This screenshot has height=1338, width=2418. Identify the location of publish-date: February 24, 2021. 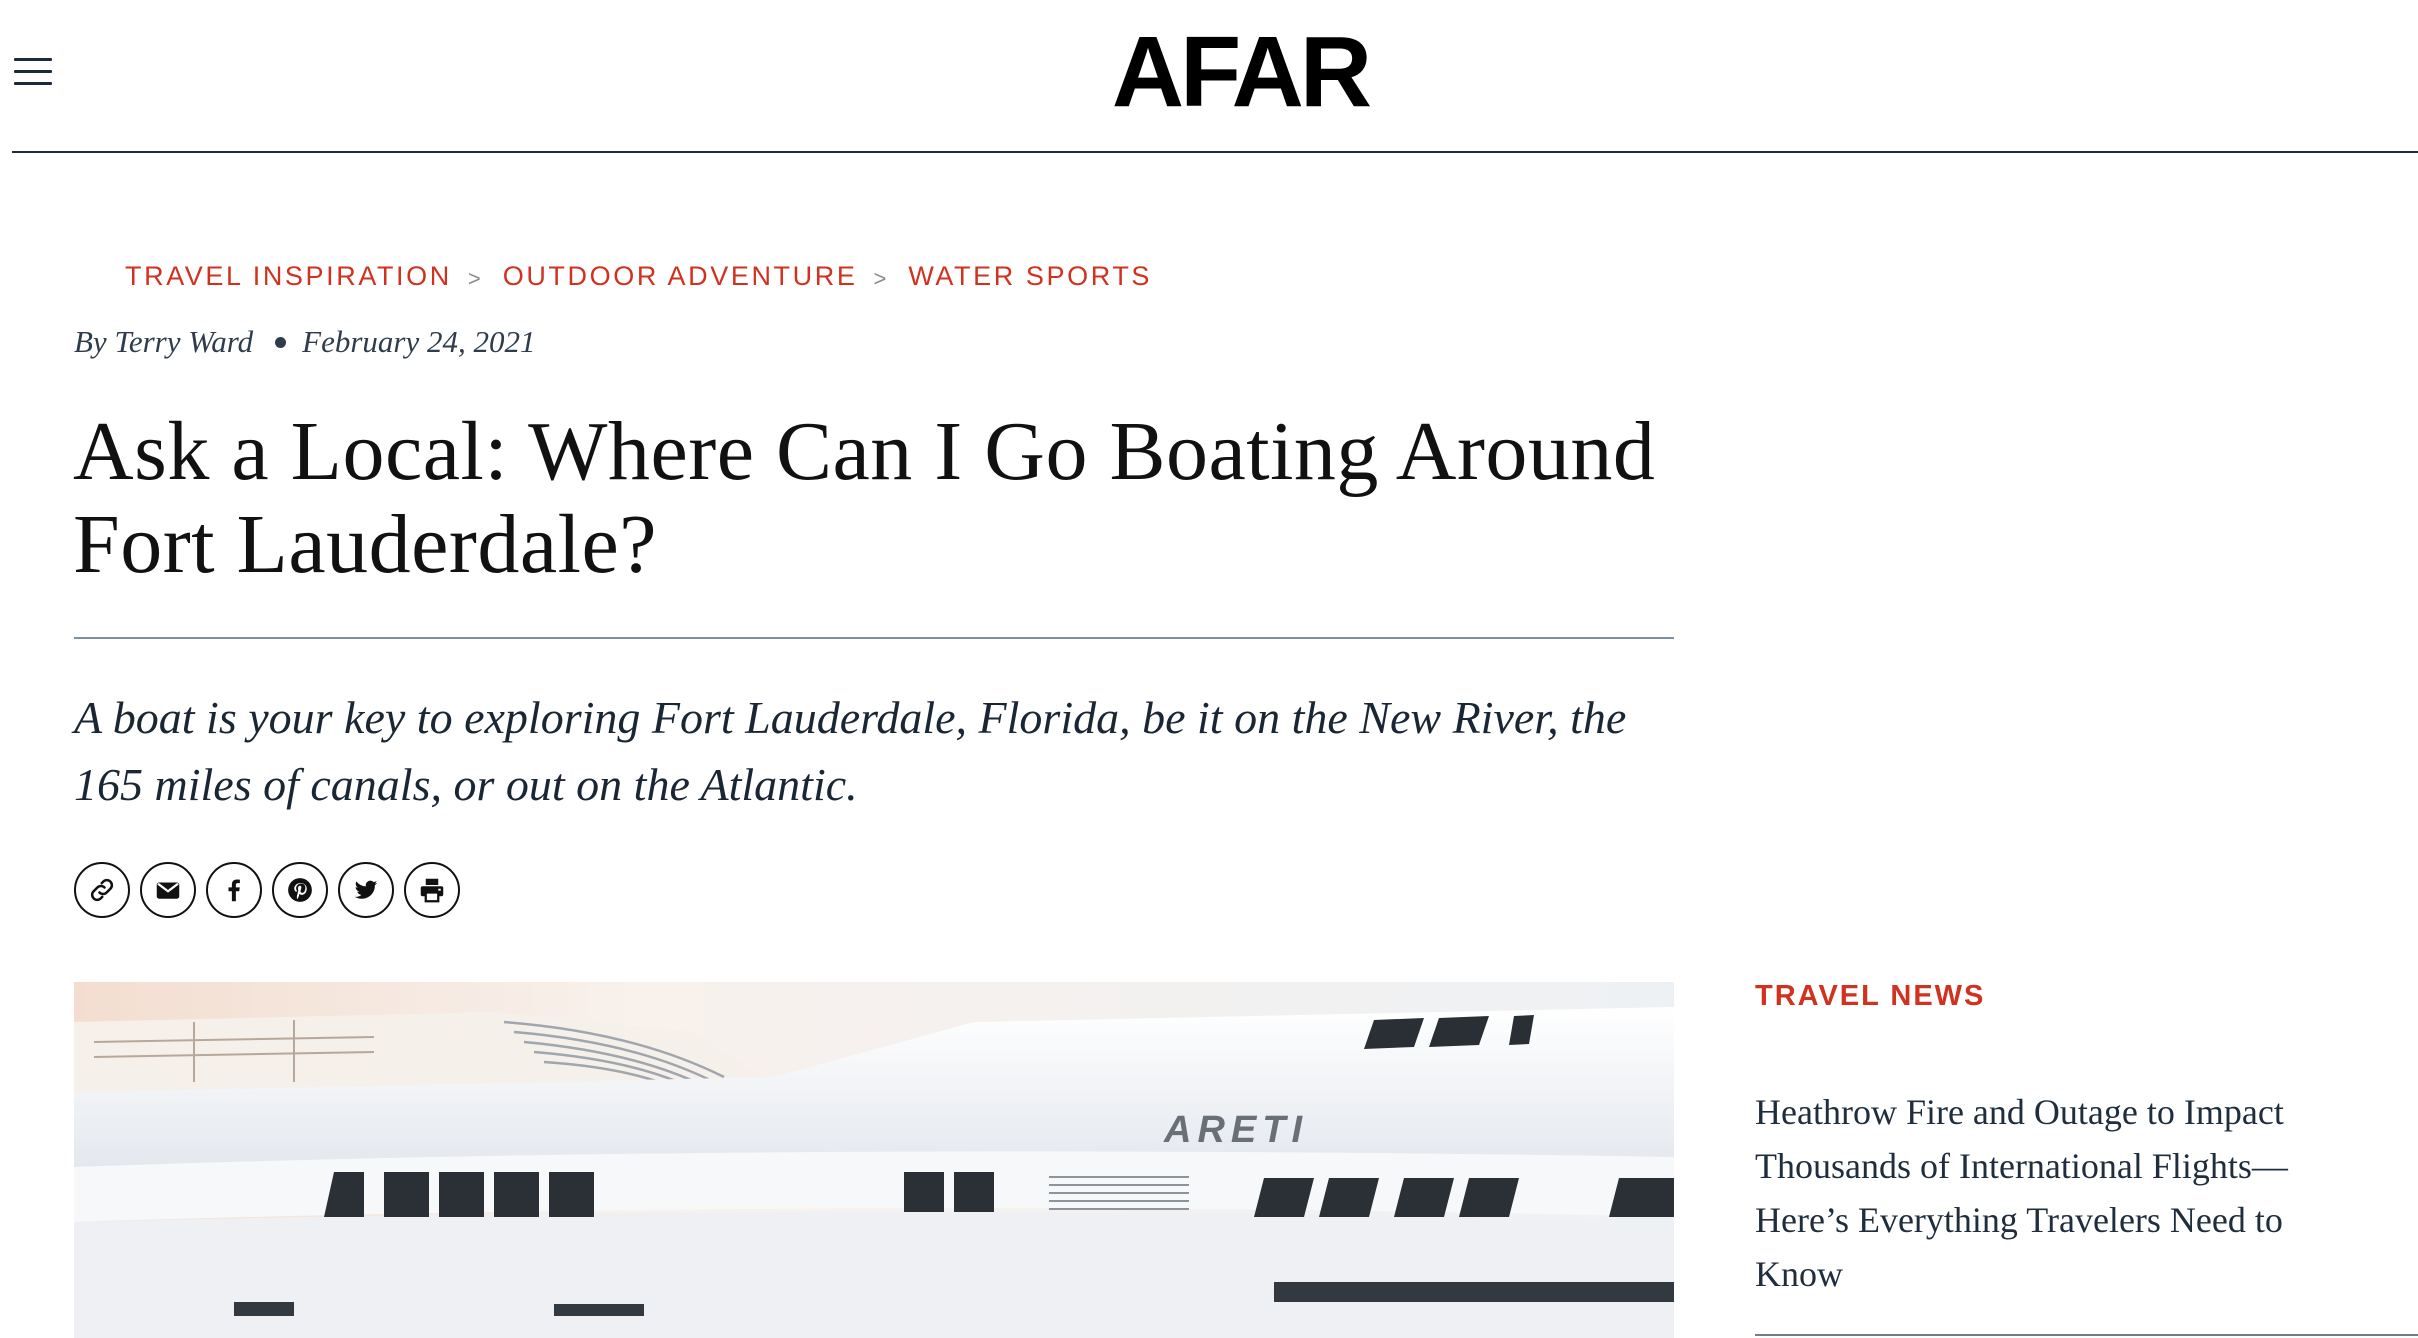
(419, 341).